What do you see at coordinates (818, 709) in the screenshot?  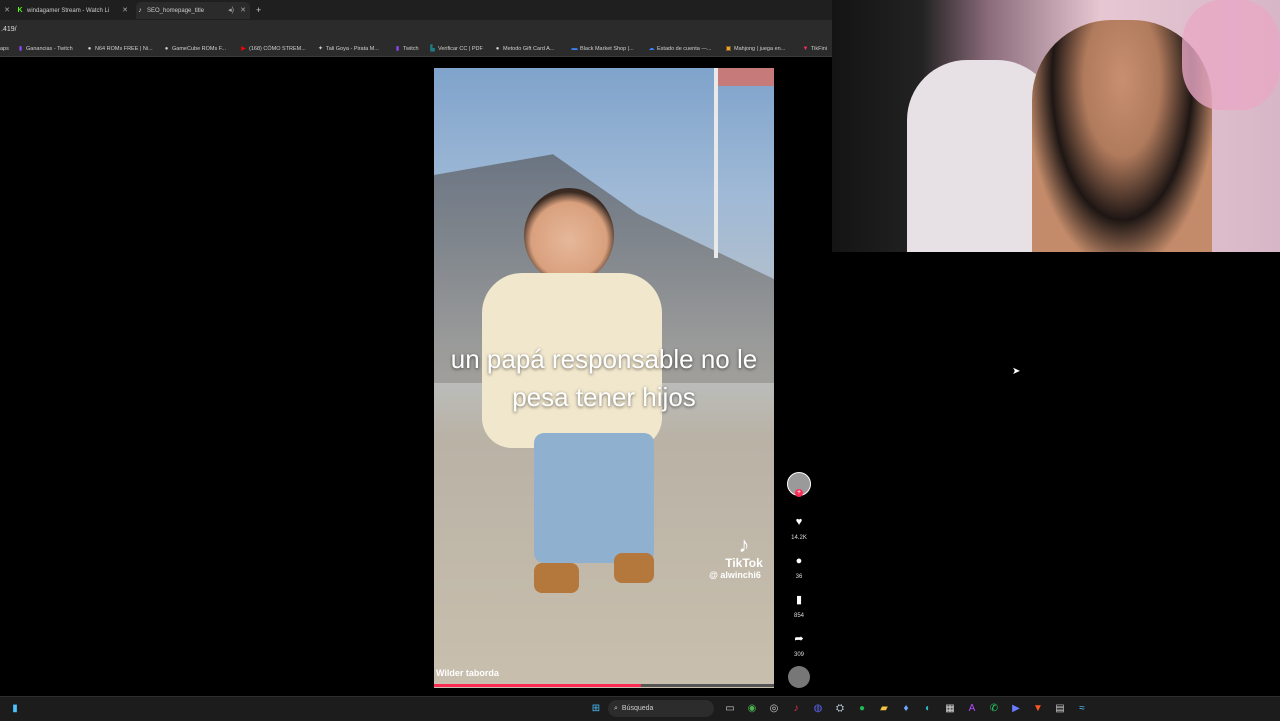 I see `discord-icon: ◍` at bounding box center [818, 709].